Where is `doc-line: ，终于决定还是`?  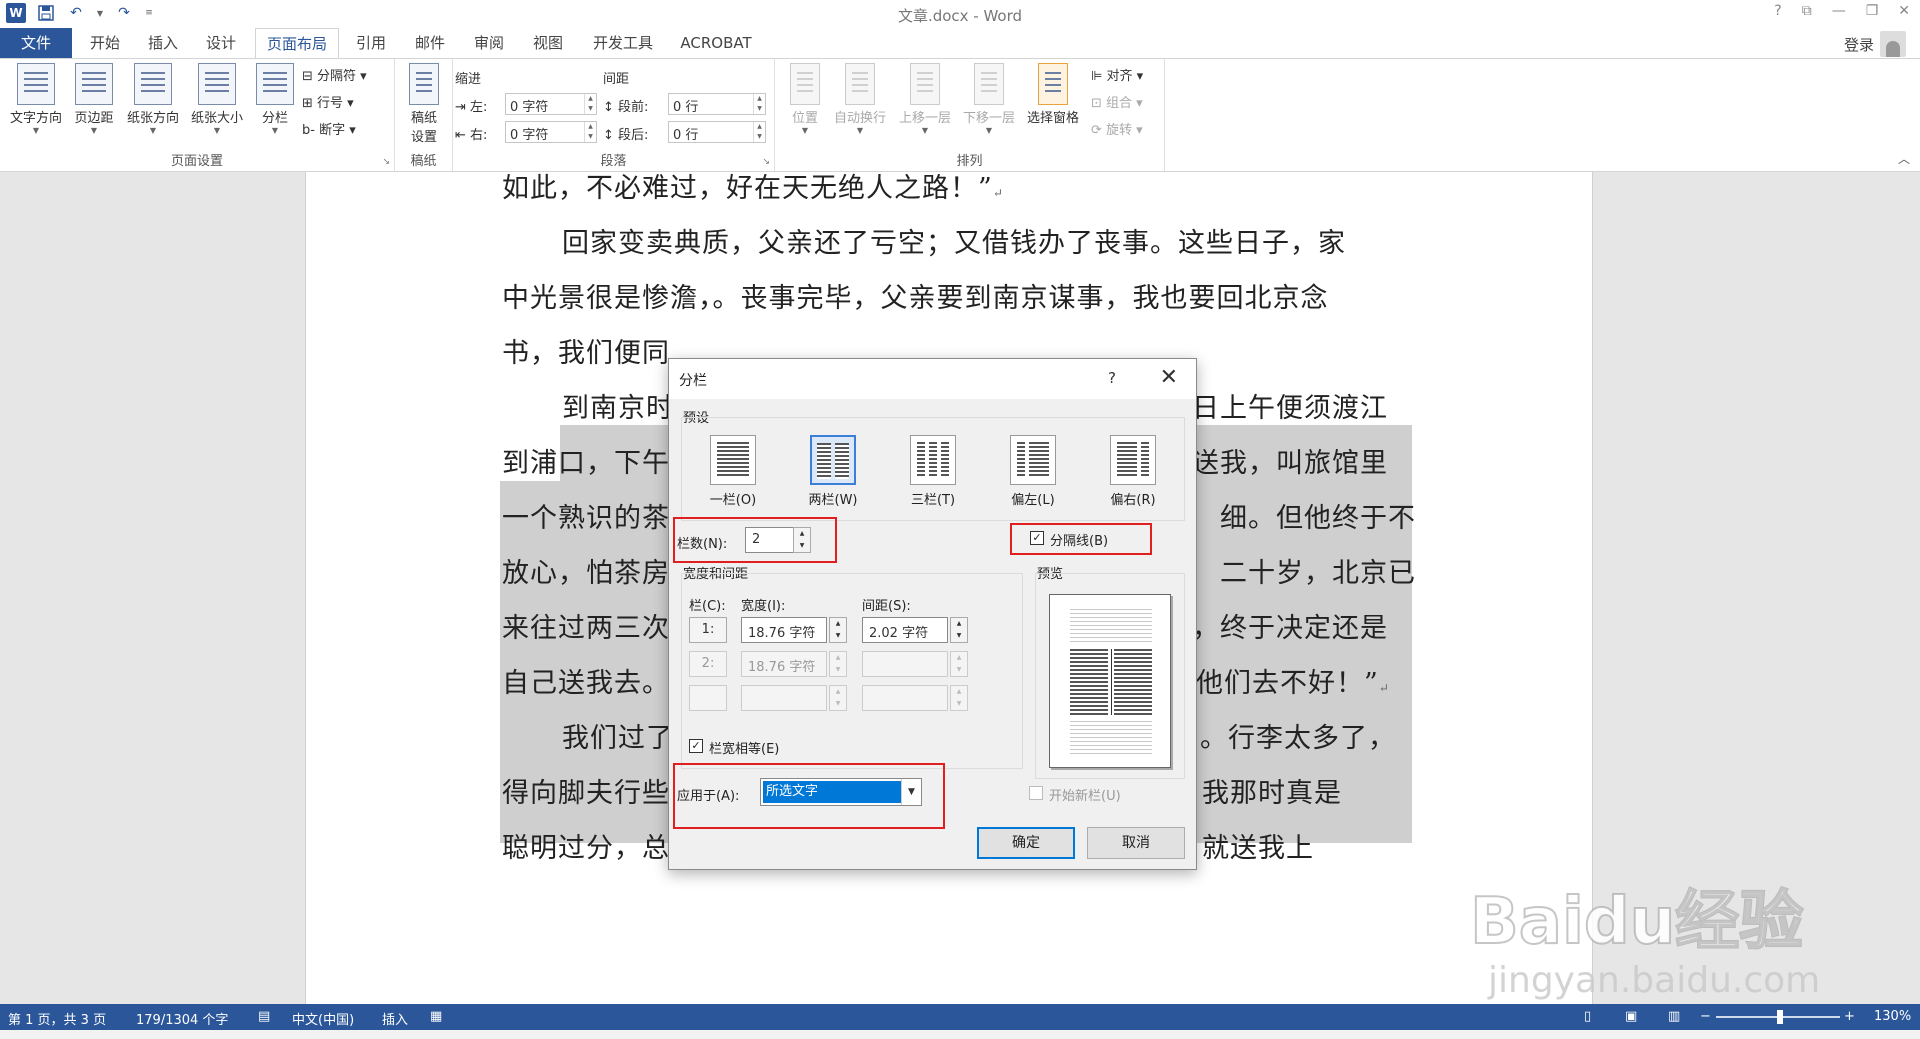
doc-line: ，终于决定还是 is located at coordinates (1290, 625).